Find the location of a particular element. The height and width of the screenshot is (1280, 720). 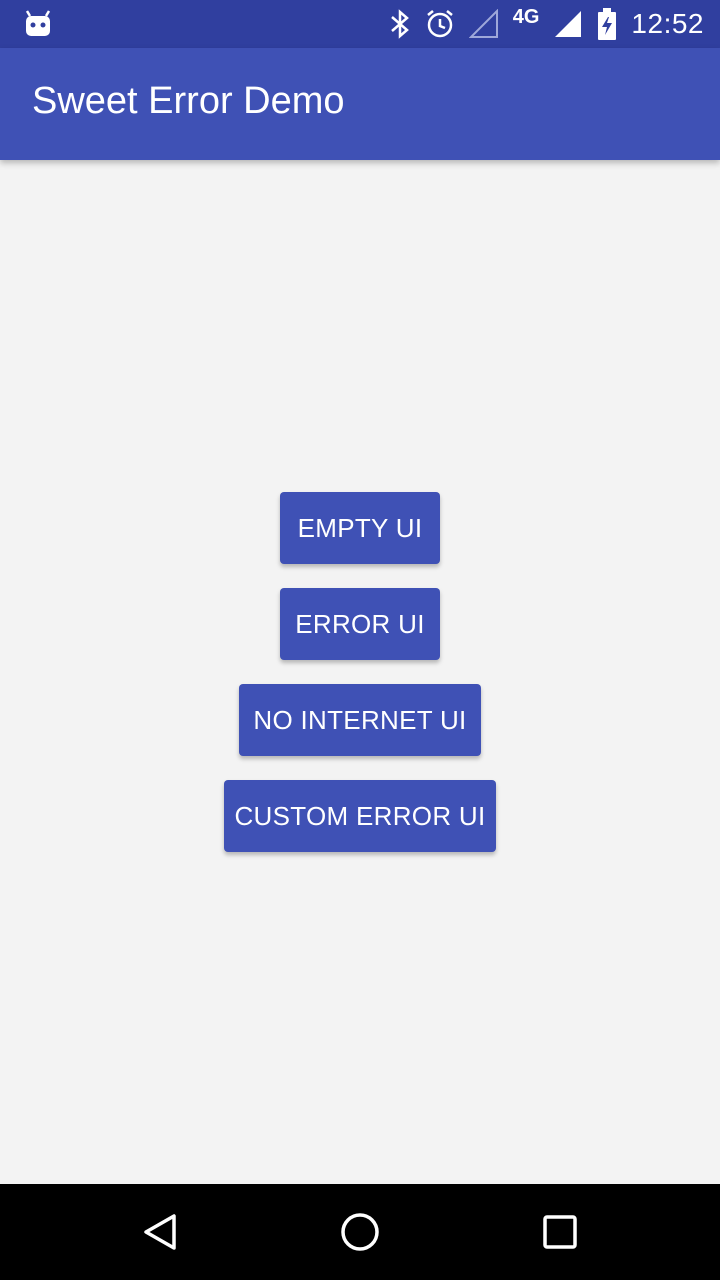

error-ui-button: ERROR UI is located at coordinates (360, 624).